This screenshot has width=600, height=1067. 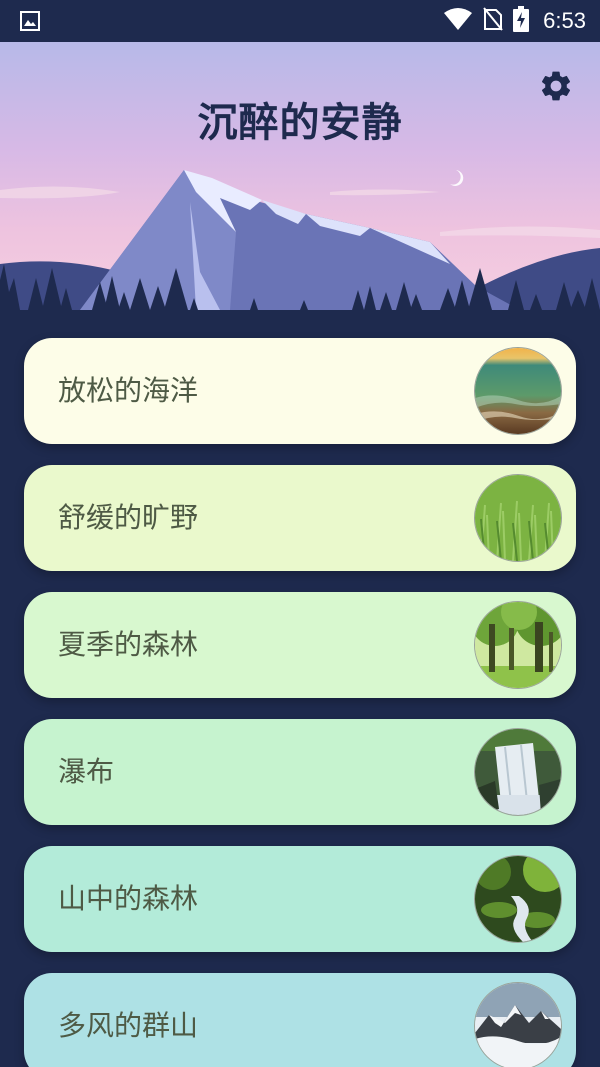 I want to click on sound-card-label: 舒缓的旷野, so click(x=128, y=517).